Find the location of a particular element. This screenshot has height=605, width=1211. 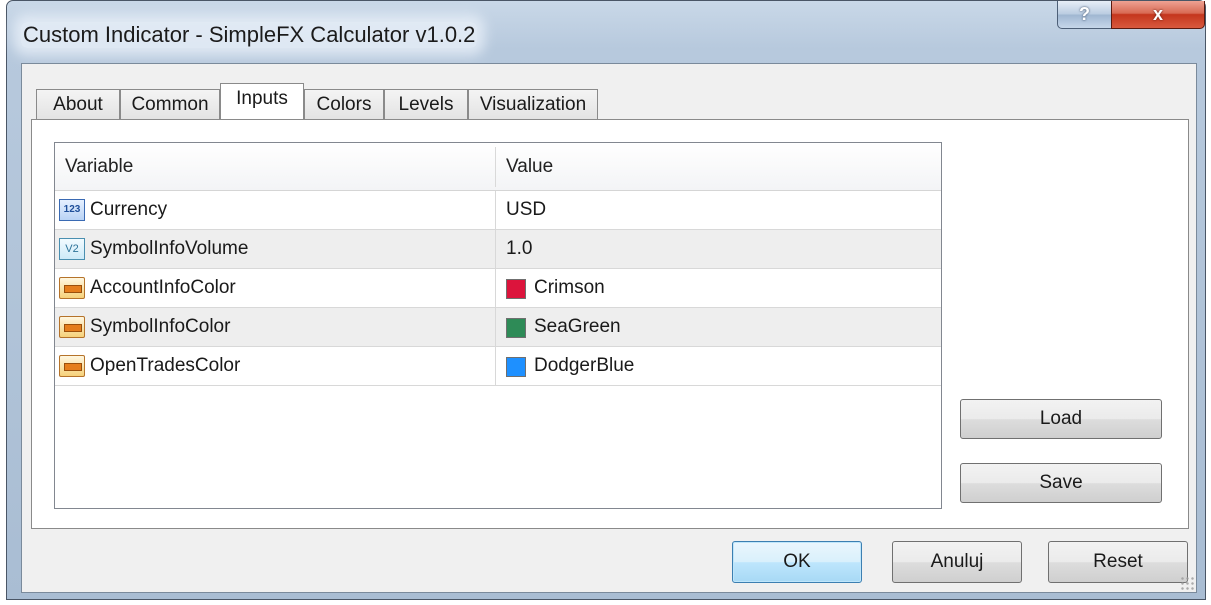

tab-levels: Levels is located at coordinates (426, 104).